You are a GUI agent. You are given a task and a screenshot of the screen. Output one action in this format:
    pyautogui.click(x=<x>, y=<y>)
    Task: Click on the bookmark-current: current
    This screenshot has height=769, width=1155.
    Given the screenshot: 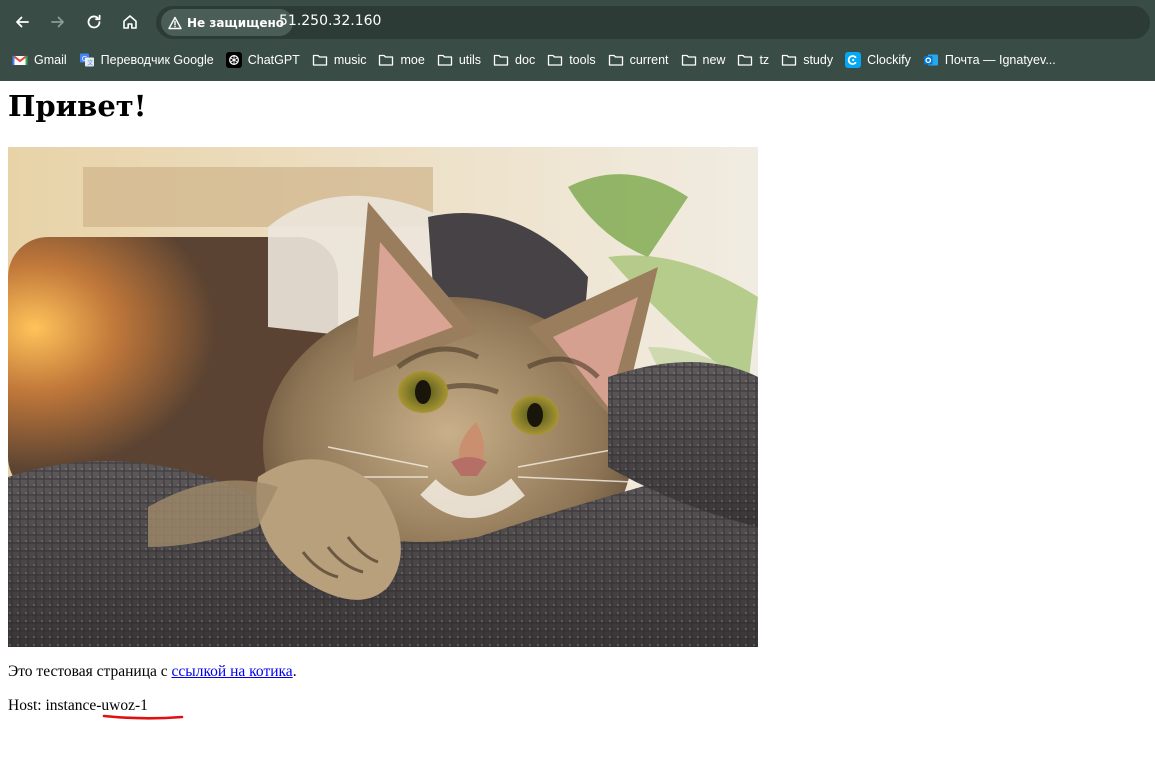 What is the action you would take?
    pyautogui.click(x=640, y=60)
    